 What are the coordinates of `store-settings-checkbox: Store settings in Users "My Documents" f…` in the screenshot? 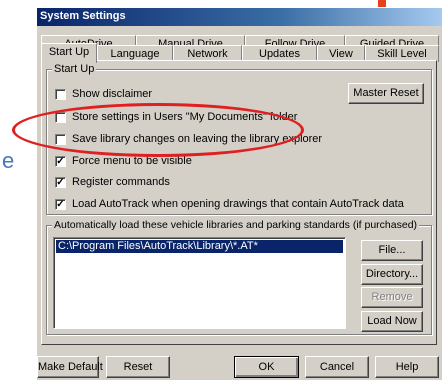 It's located at (176, 117).